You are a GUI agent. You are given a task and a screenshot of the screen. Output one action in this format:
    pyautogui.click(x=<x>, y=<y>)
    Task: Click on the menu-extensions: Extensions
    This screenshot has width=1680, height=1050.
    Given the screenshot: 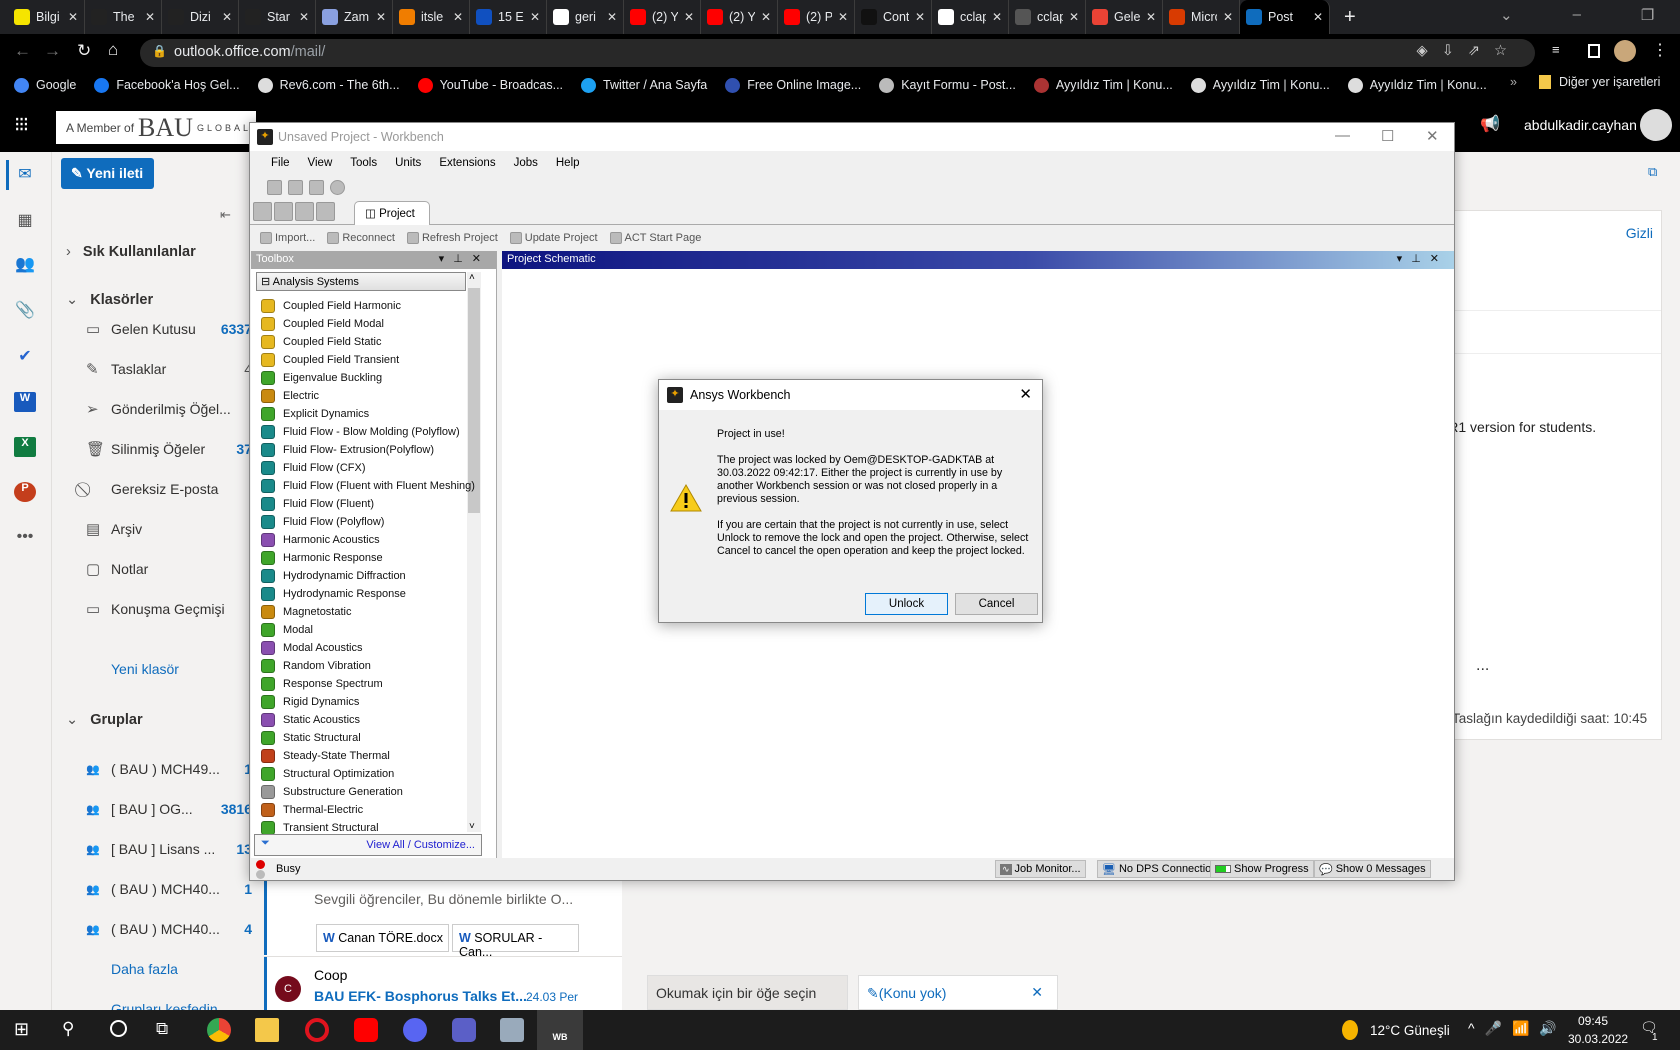 What is the action you would take?
    pyautogui.click(x=467, y=163)
    